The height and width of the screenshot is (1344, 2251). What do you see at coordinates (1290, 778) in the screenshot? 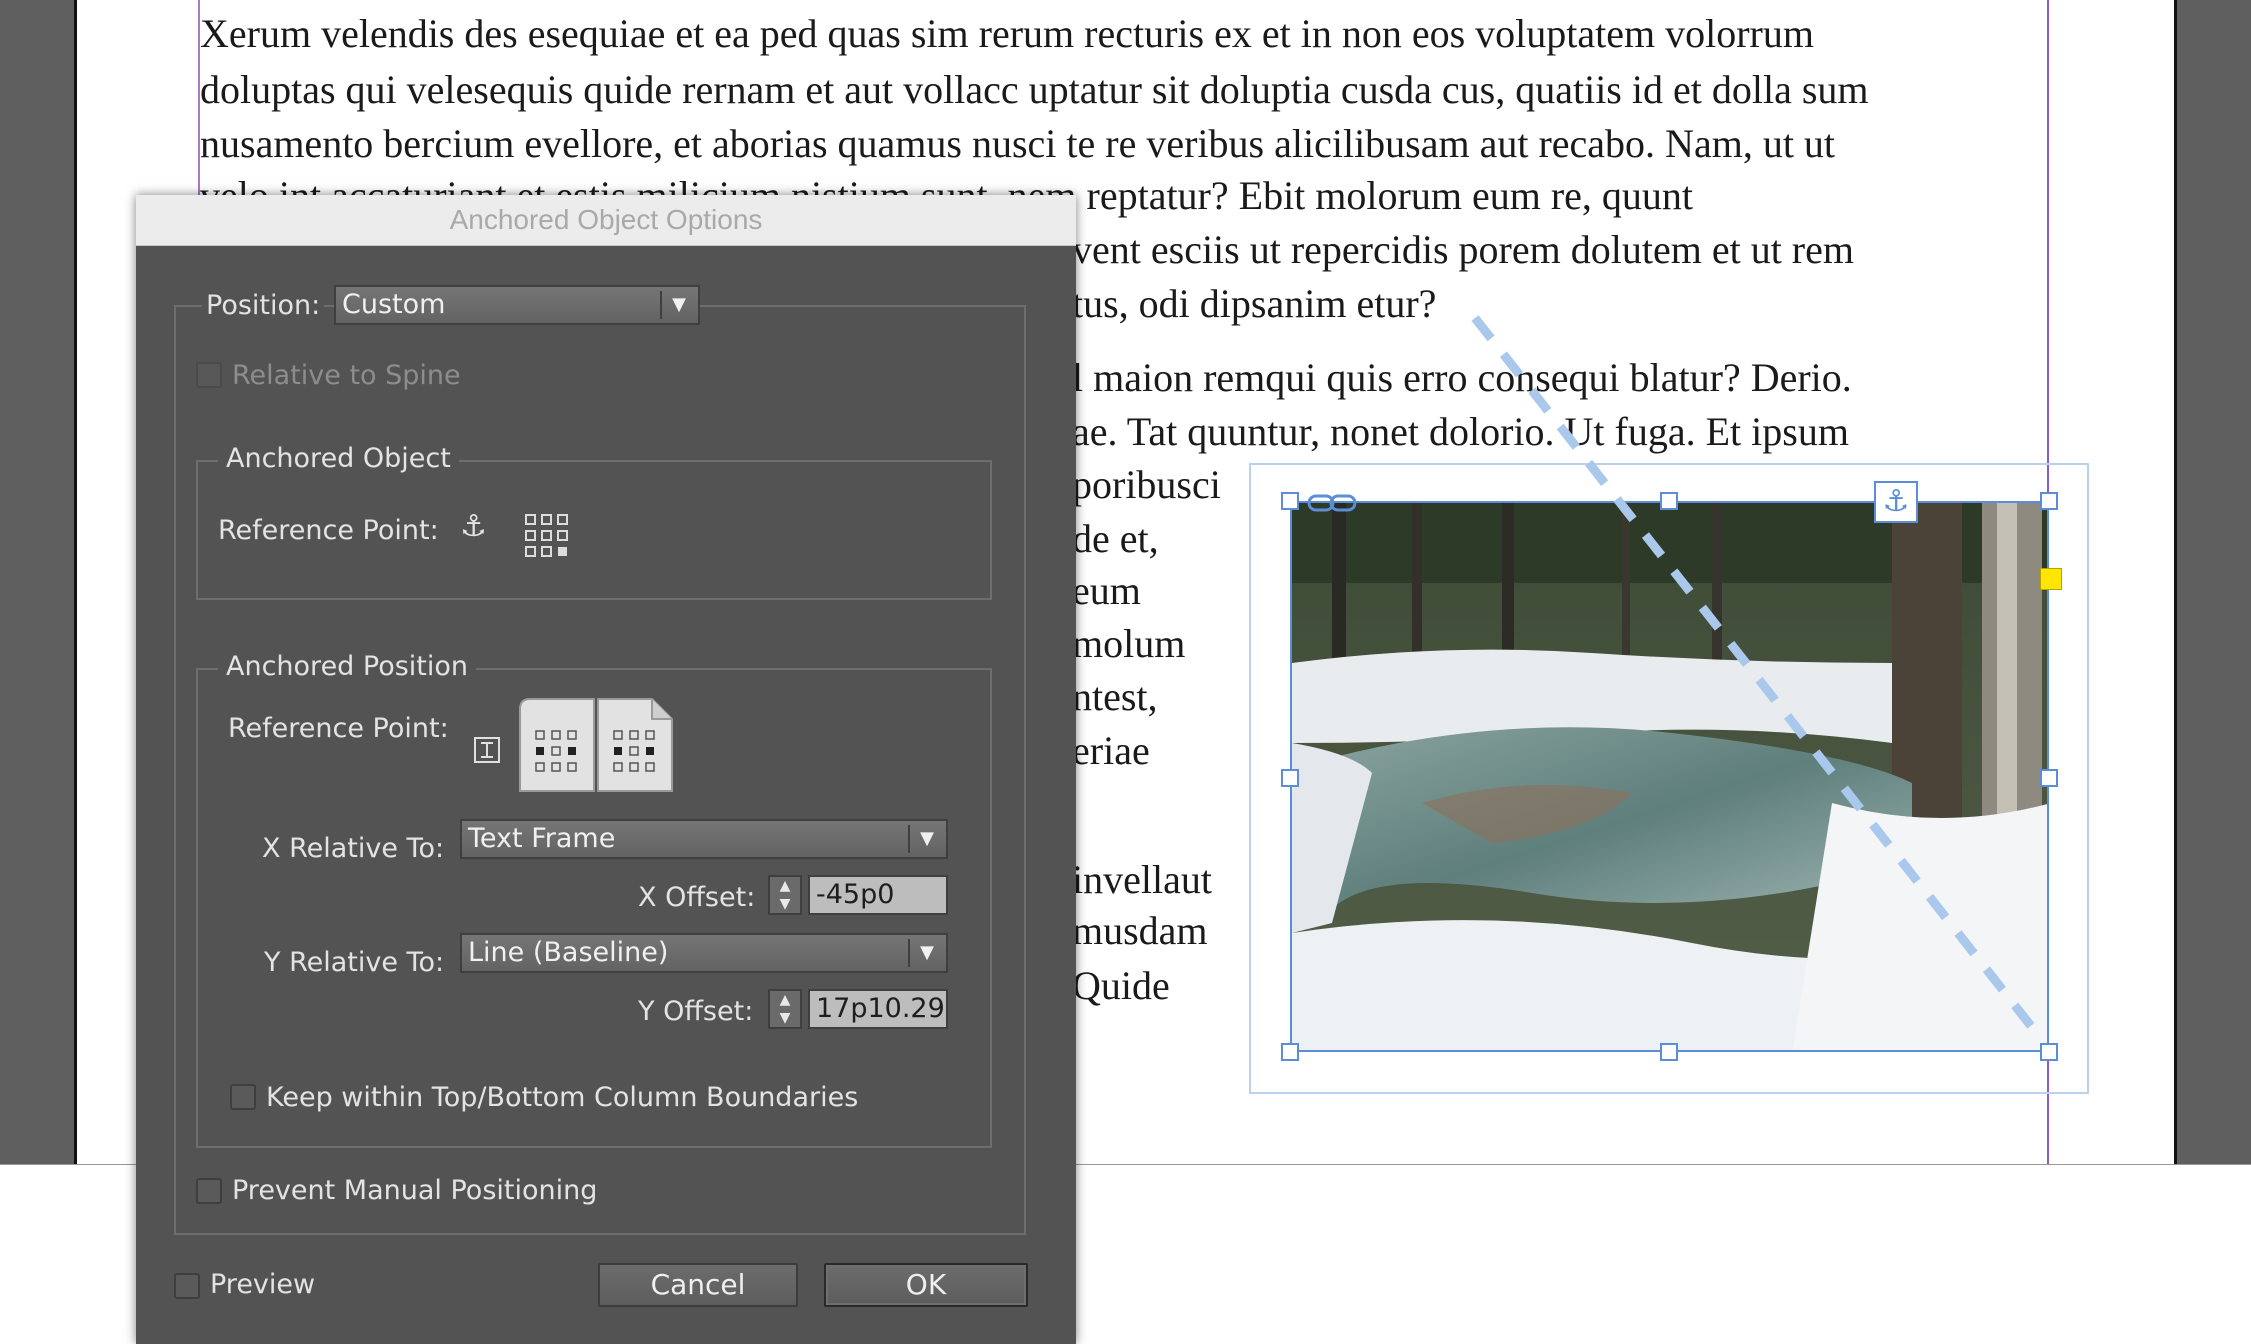
I see `selection-handle-middle-left` at bounding box center [1290, 778].